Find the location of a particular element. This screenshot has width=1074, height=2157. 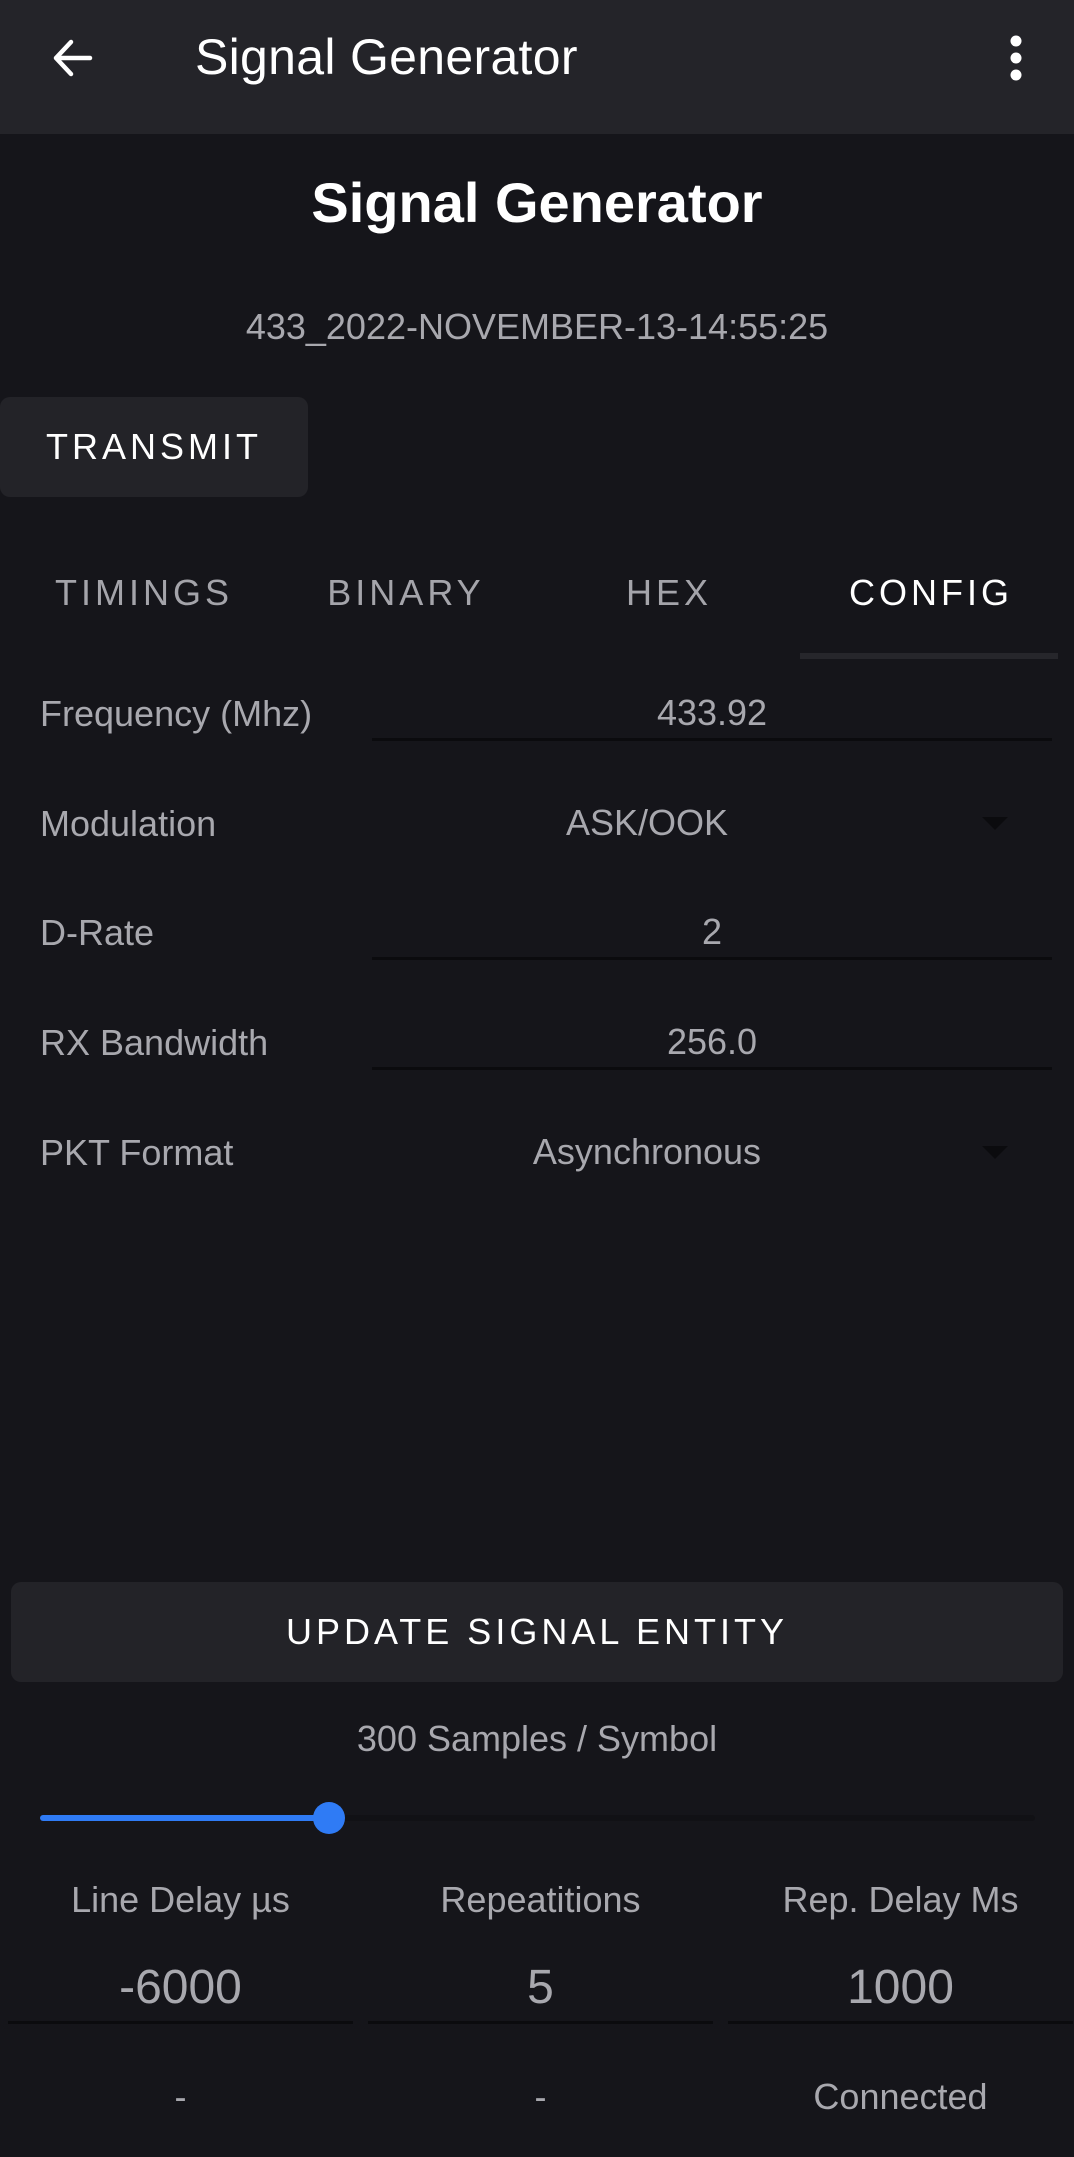

repetitions-label: Repeatitions is located at coordinates (540, 1899).